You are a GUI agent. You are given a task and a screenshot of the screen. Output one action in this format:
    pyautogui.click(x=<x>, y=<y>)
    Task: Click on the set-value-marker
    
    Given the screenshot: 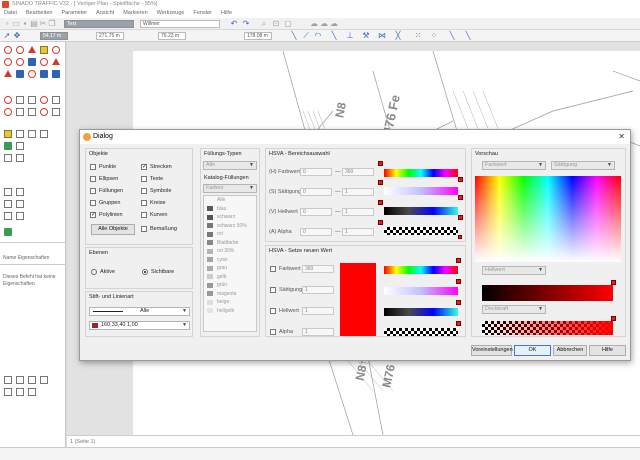 What is the action you would take?
    pyautogui.click(x=458, y=302)
    